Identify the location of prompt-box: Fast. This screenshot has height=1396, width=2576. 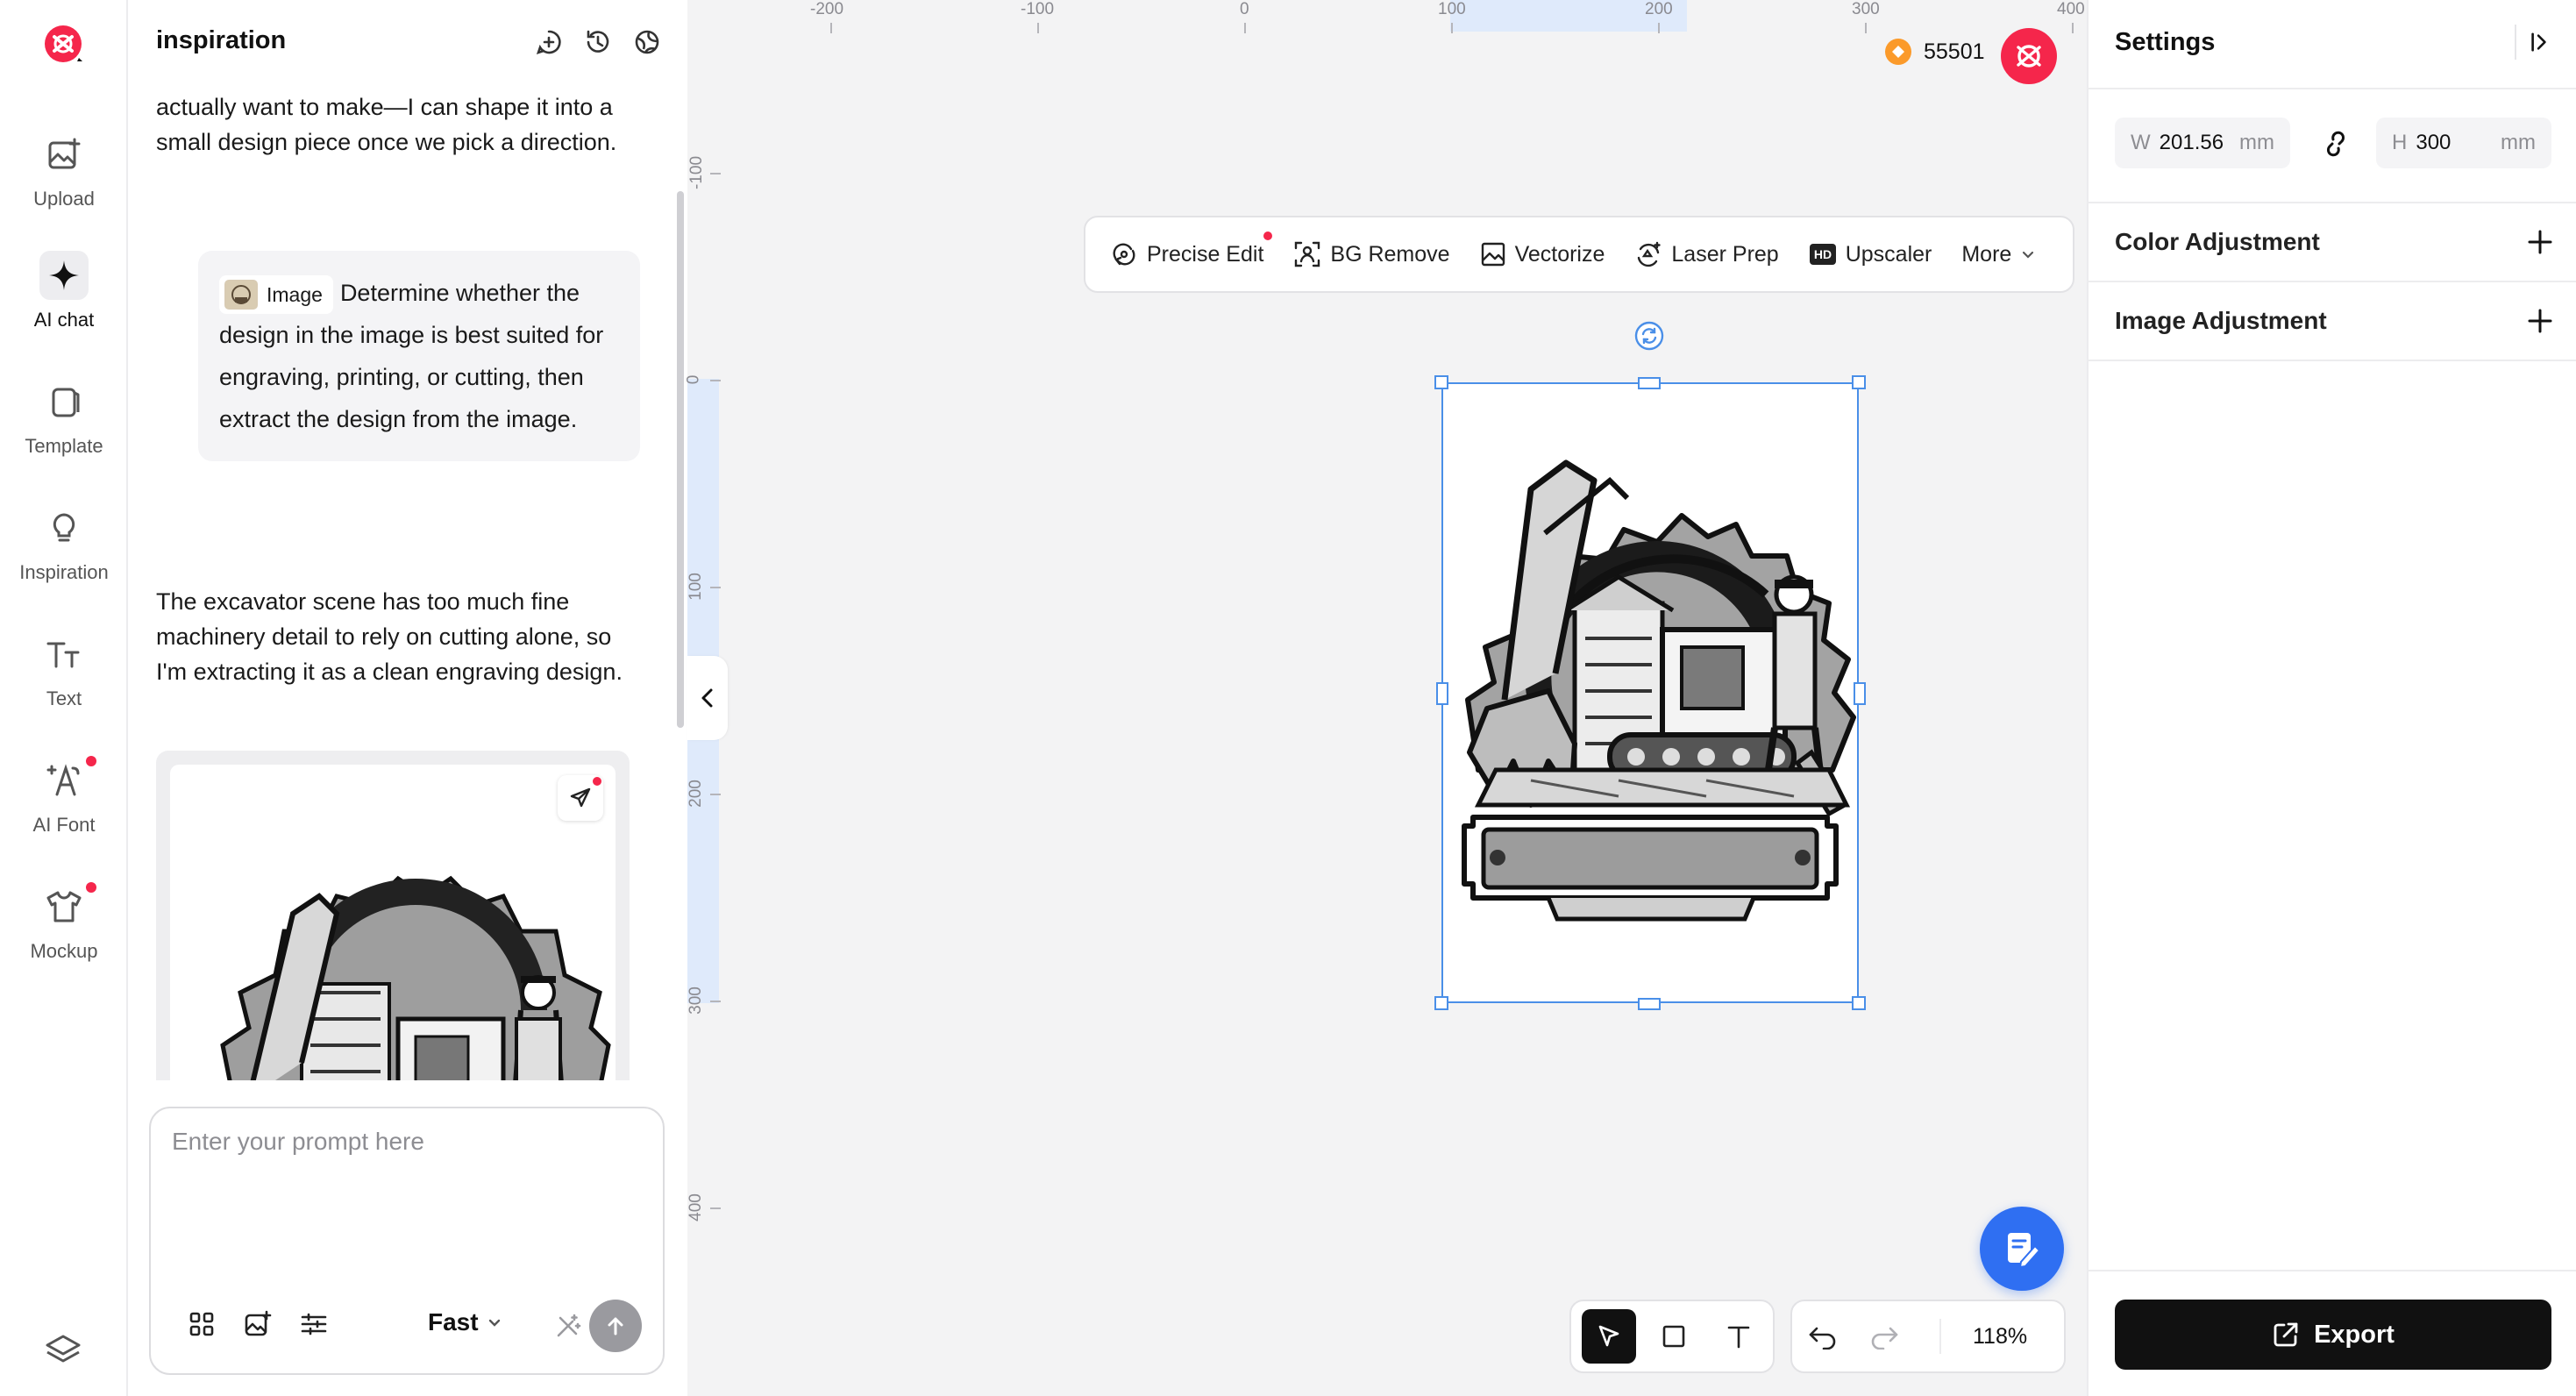
(407, 1241).